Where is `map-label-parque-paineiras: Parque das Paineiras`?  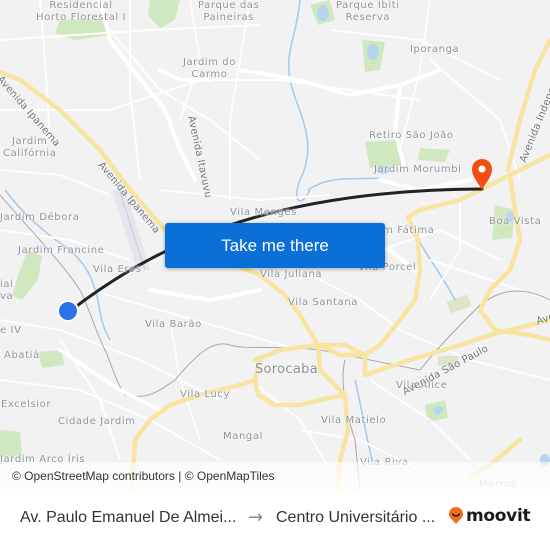 map-label-parque-paineiras: Parque das Paineiras is located at coordinates (229, 11).